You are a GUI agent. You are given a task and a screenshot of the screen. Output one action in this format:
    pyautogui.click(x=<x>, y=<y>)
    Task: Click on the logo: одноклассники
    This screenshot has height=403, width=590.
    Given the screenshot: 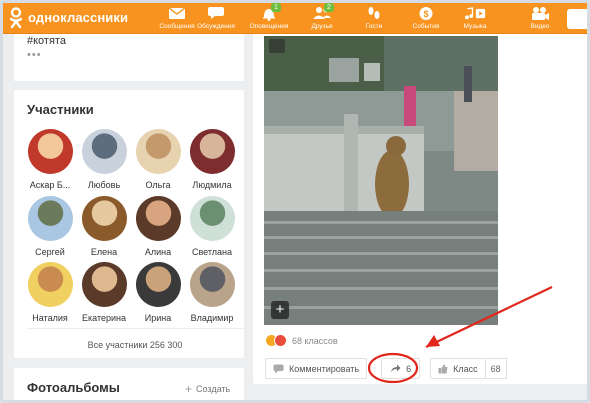 What is the action you would take?
    pyautogui.click(x=69, y=18)
    